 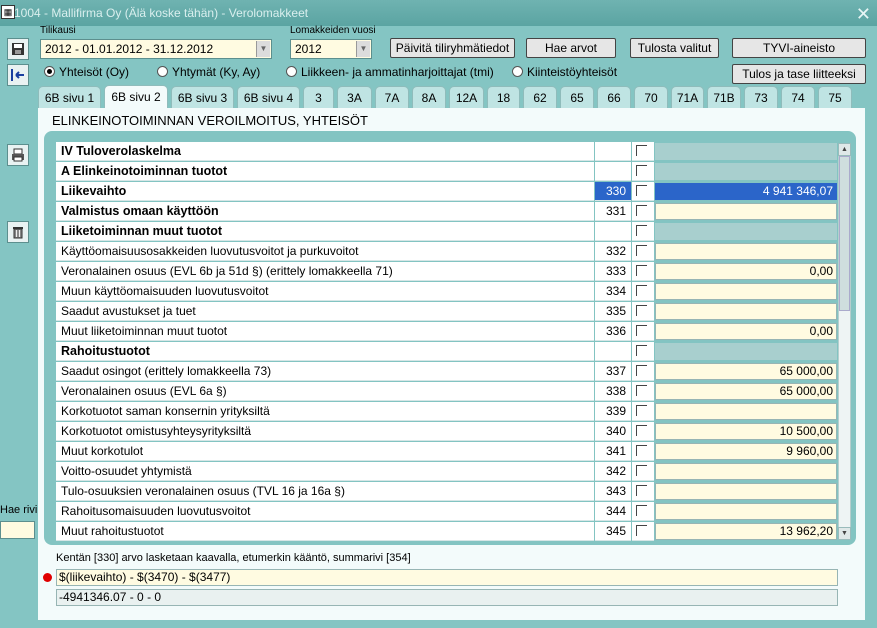 What do you see at coordinates (613, 431) in the screenshot?
I see `row-code: 340` at bounding box center [613, 431].